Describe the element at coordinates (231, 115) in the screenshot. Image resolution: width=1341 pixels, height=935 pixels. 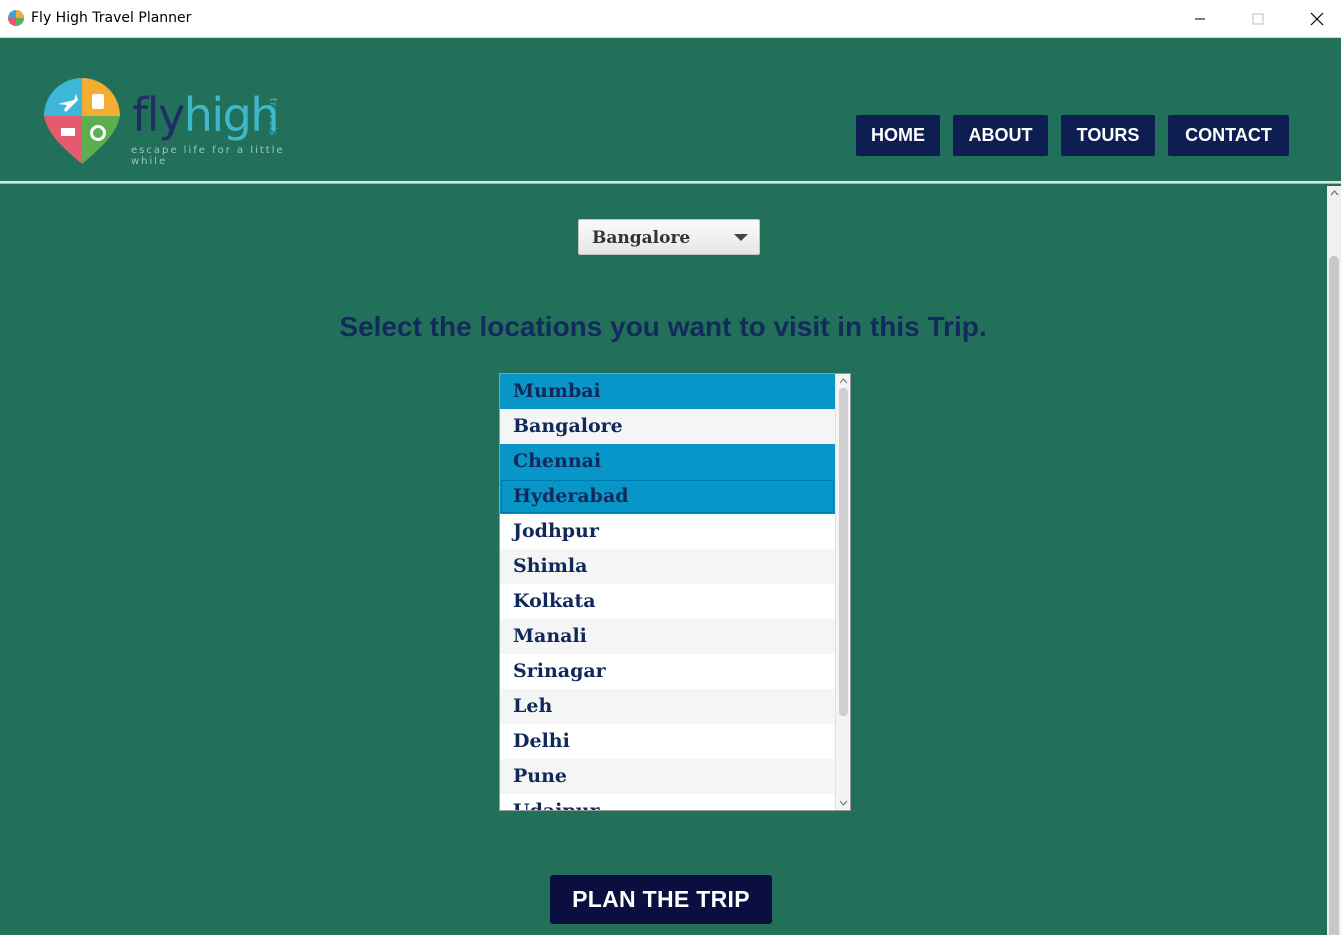
I see `logo-high-text: high` at that location.